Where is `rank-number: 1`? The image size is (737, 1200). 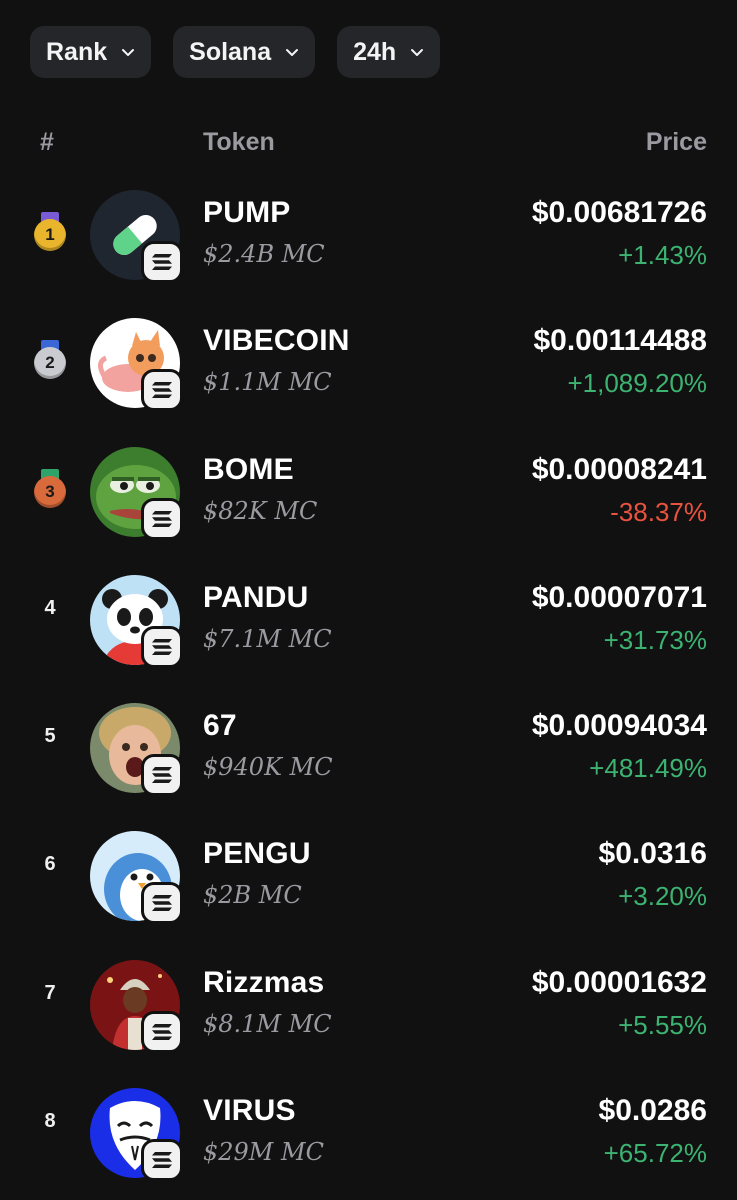 rank-number: 1 is located at coordinates (50, 235).